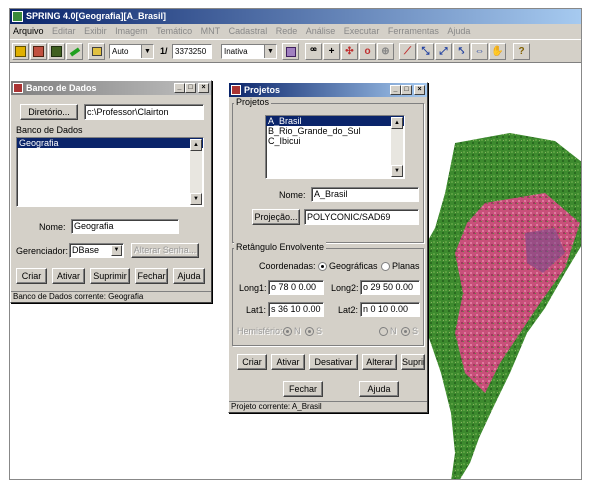 This screenshot has height=482, width=591. I want to click on menu-imagem: Imagem, so click(131, 31).